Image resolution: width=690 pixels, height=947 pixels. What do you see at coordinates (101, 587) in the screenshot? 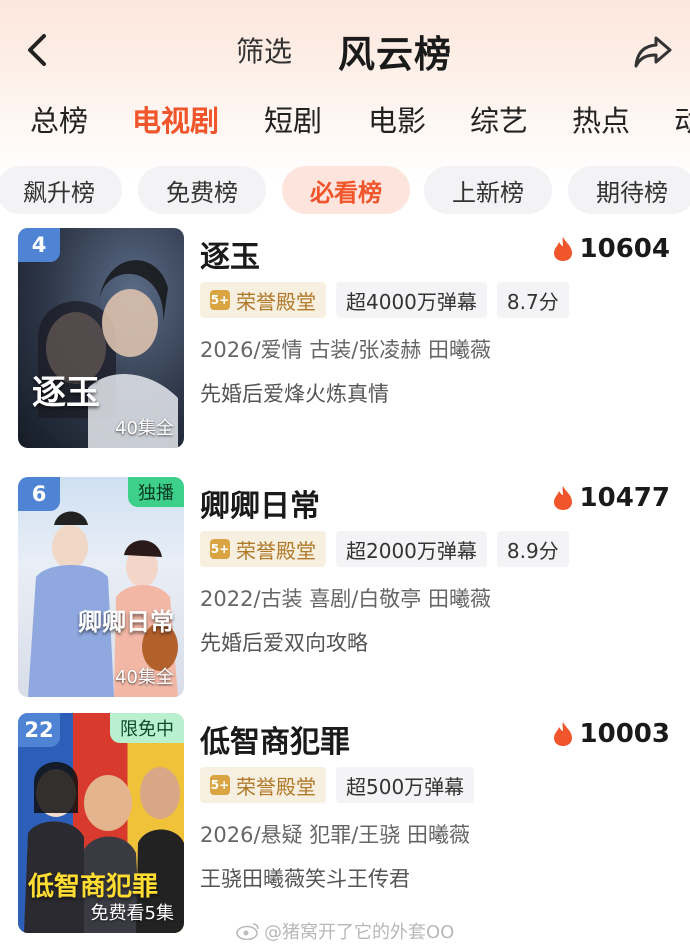
I see `poster-image: 6 独播 卿卿日常 40集全` at bounding box center [101, 587].